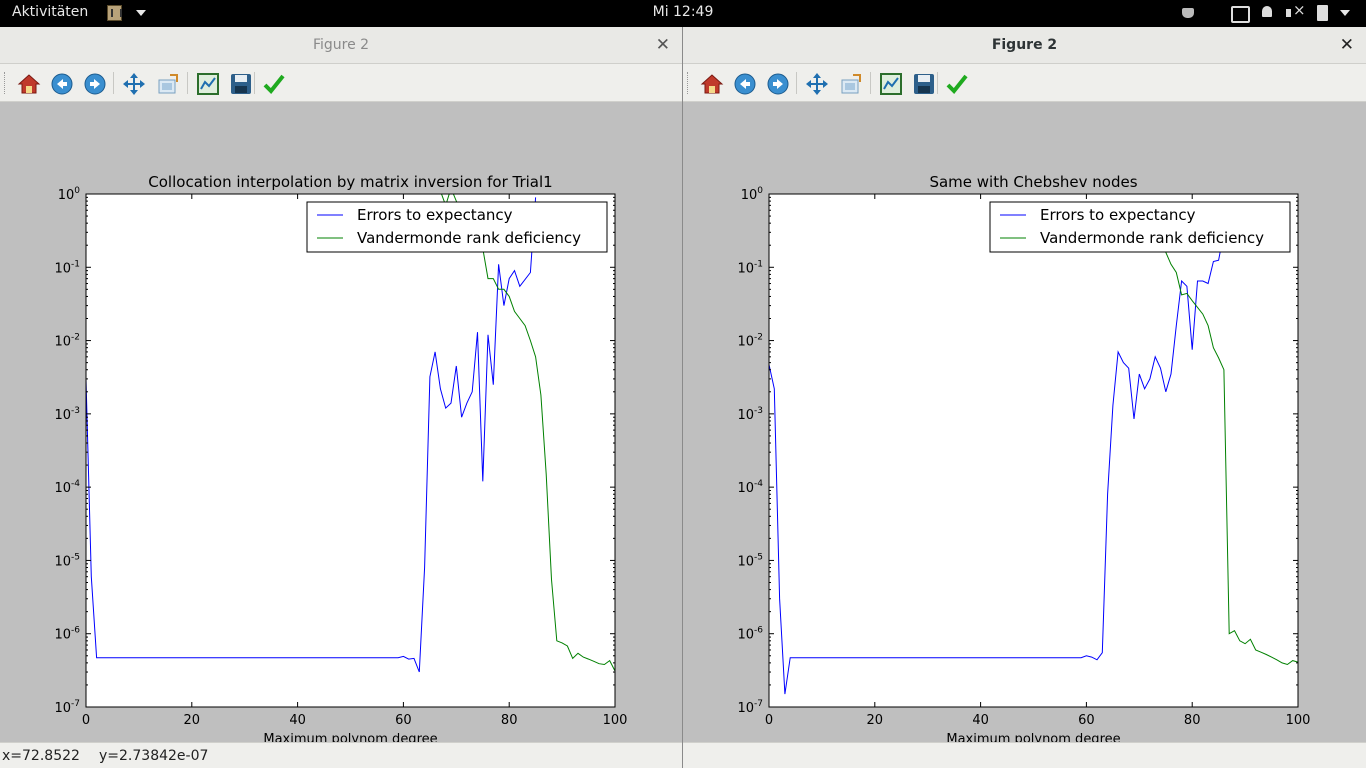 This screenshot has width=1366, height=768. What do you see at coordinates (1323, 13) in the screenshot?
I see `battery-icon` at bounding box center [1323, 13].